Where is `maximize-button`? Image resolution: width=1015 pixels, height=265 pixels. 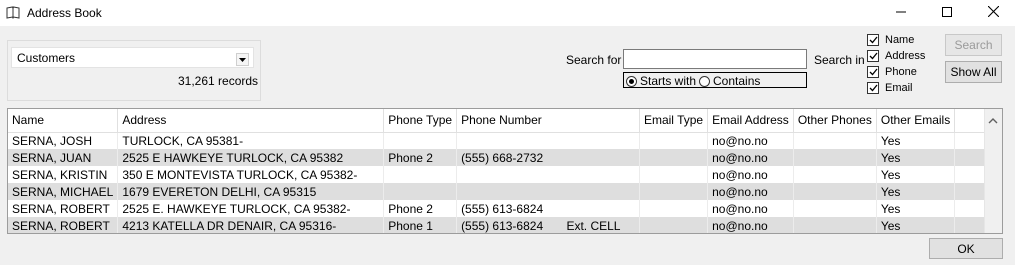
maximize-button is located at coordinates (947, 13).